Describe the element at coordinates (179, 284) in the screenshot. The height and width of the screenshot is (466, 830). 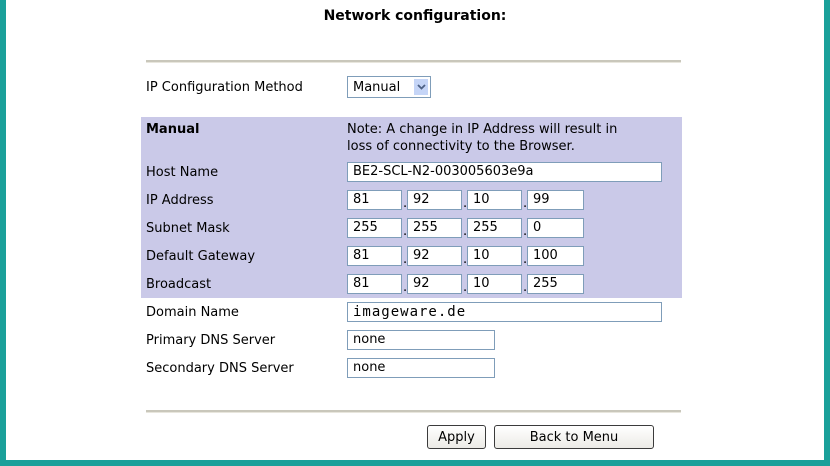
I see `broadcast-label: Broadcast` at that location.